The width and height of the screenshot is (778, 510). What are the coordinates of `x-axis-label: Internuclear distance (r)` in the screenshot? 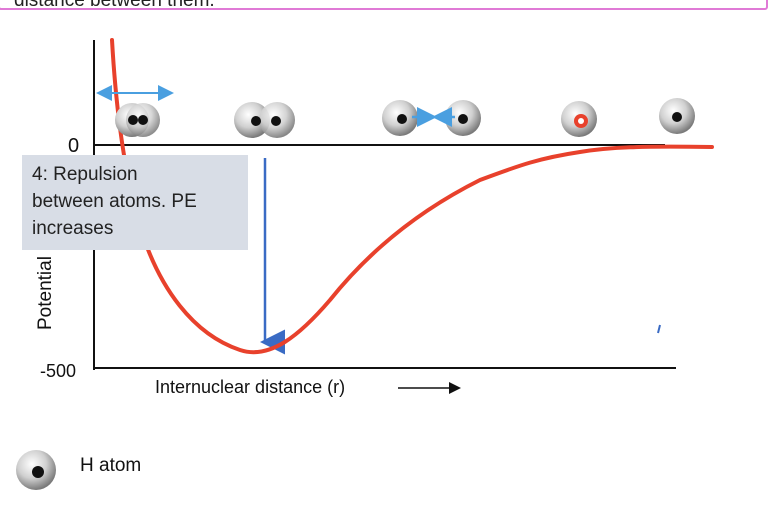 It's located at (250, 387).